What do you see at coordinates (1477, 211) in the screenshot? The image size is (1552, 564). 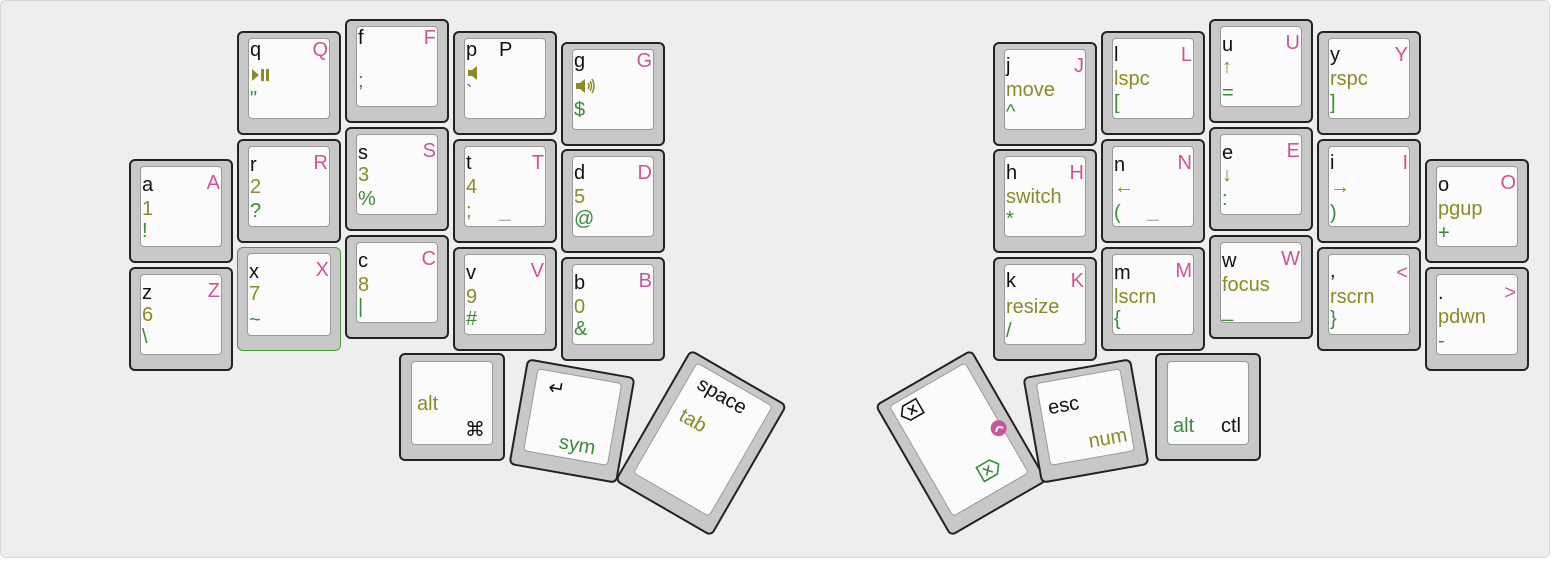 I see `key-o: o O pgup +` at bounding box center [1477, 211].